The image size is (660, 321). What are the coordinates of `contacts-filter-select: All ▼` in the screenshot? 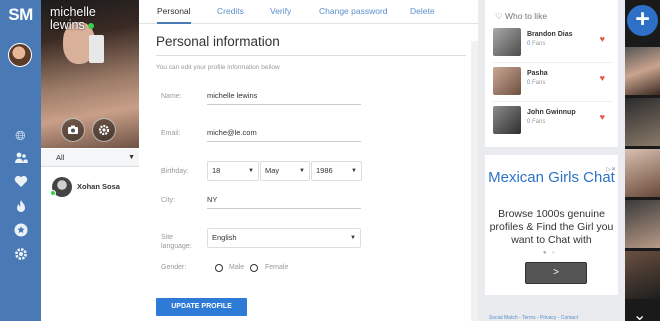 It's located at (90, 158).